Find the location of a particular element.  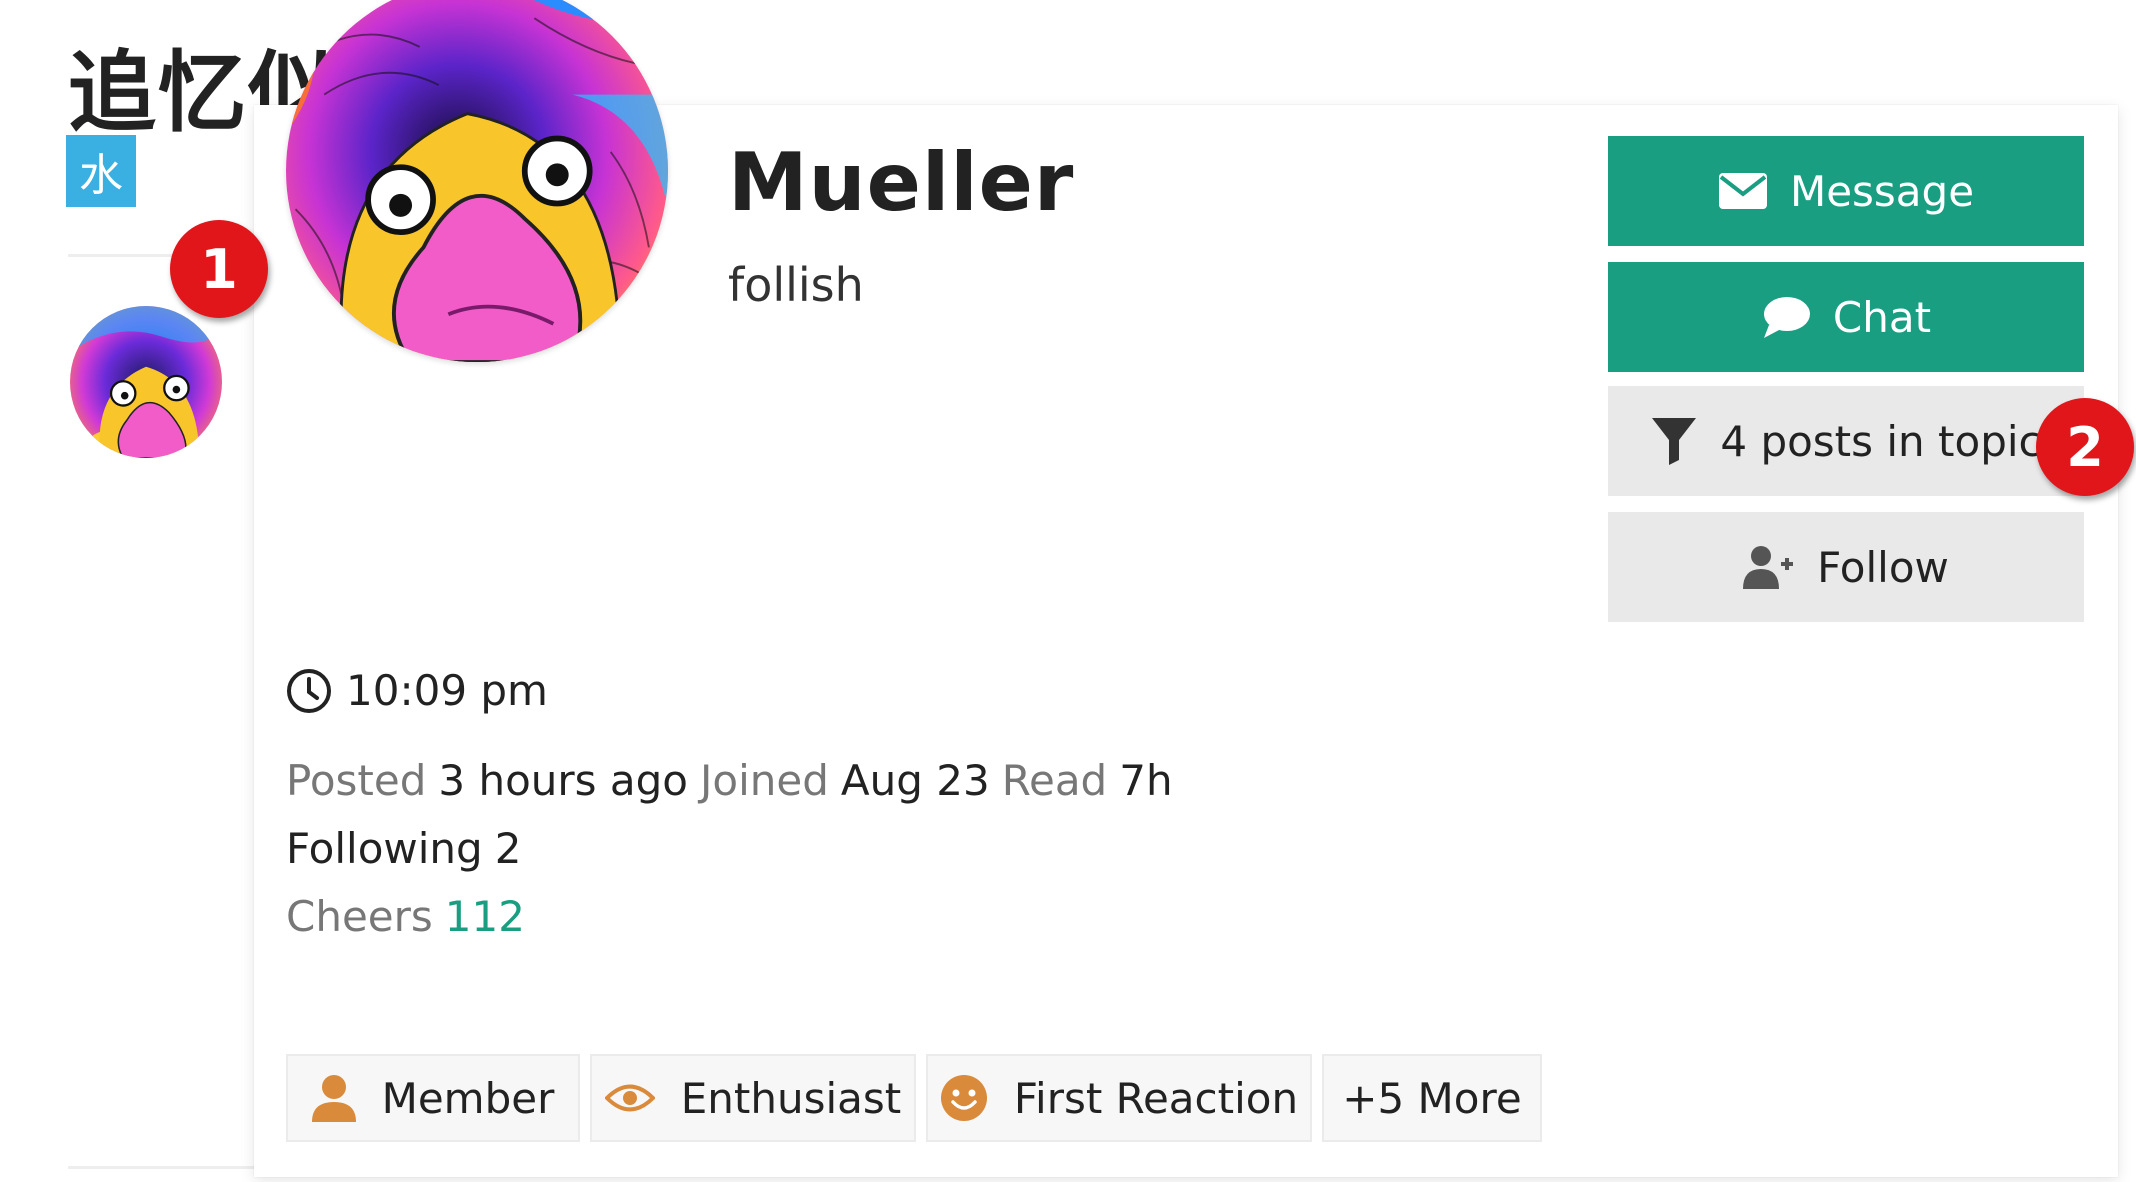

post-avatar is located at coordinates (146, 382).